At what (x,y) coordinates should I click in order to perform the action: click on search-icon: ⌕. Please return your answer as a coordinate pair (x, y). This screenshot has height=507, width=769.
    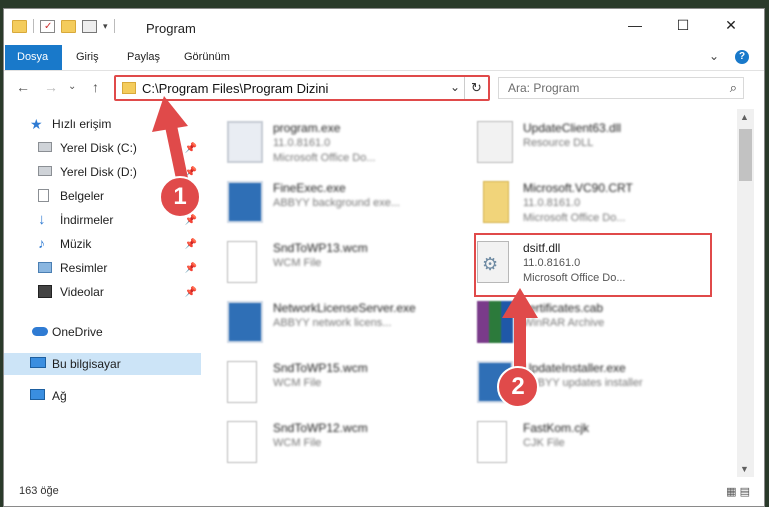
    Looking at the image, I should click on (733, 88).